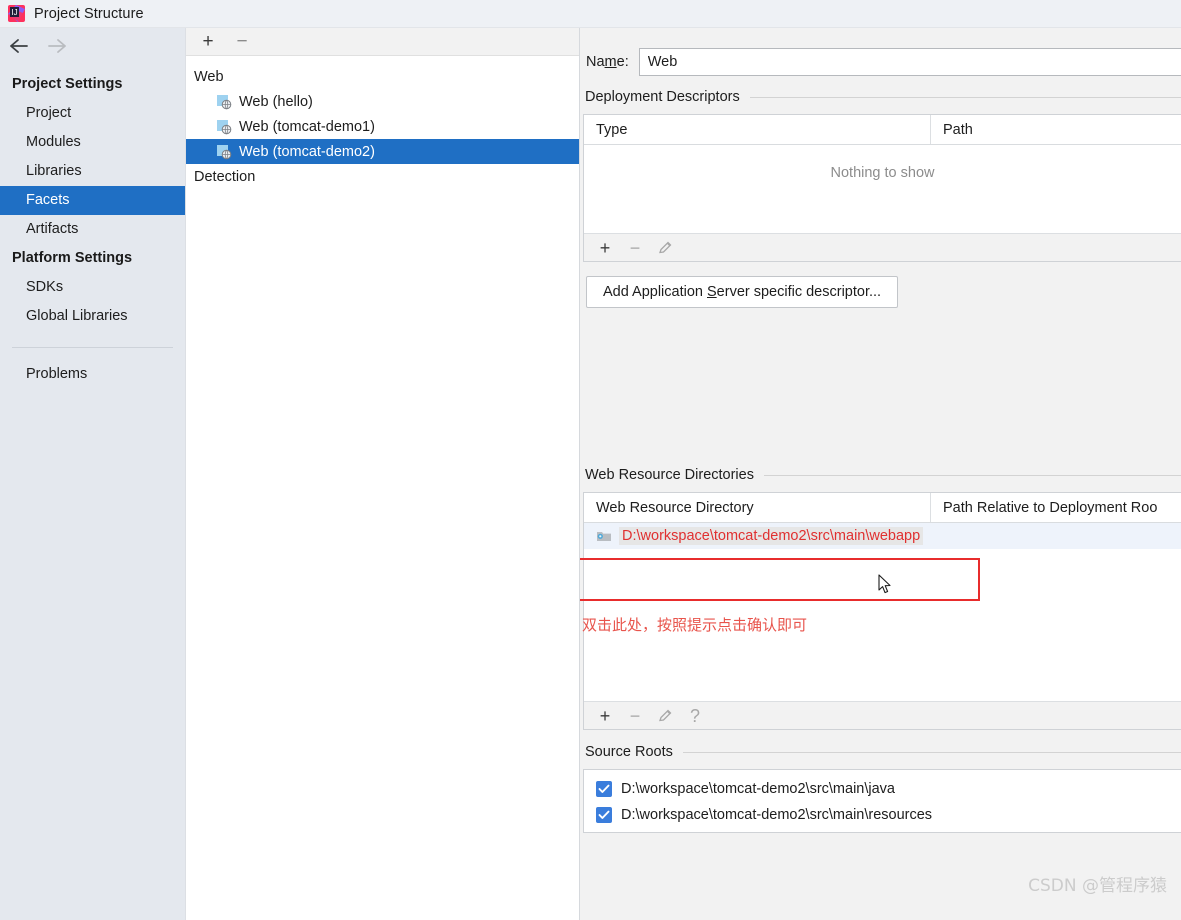 The width and height of the screenshot is (1181, 920). I want to click on source-roots-header: Source Roots, so click(882, 752).